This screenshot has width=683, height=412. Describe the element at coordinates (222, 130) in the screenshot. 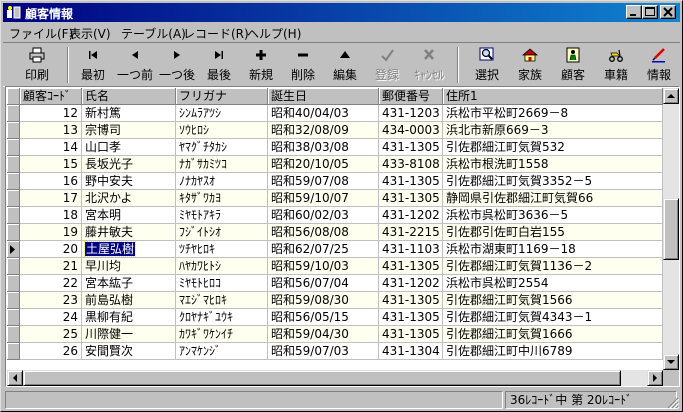

I see `cell-furigana: ｿｳﾋﾛｼ` at that location.